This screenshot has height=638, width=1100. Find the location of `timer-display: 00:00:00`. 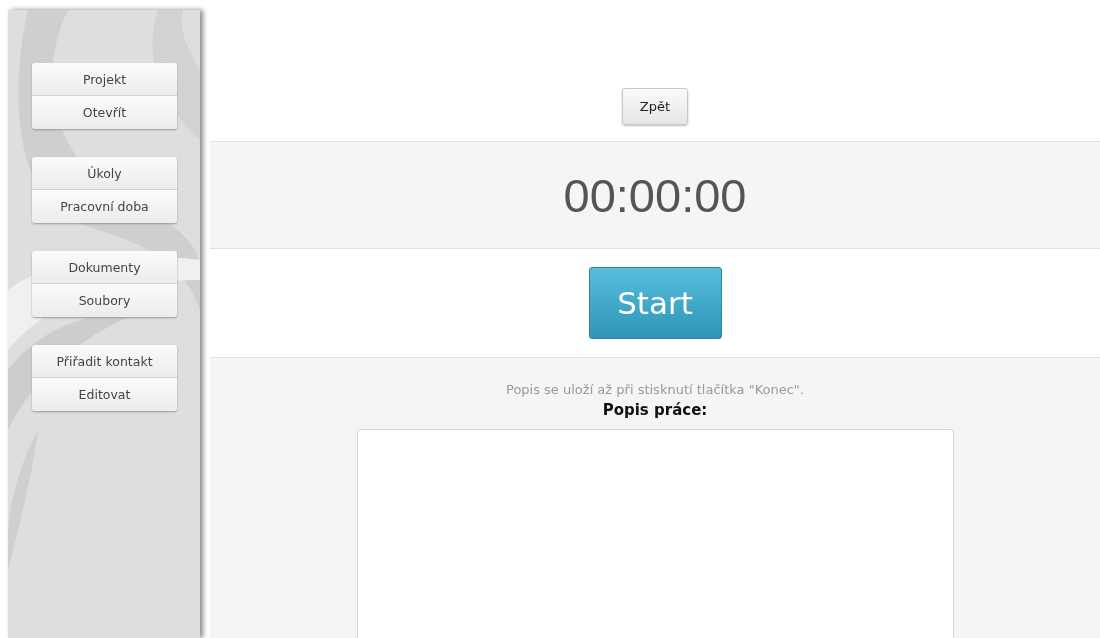

timer-display: 00:00:00 is located at coordinates (655, 195).